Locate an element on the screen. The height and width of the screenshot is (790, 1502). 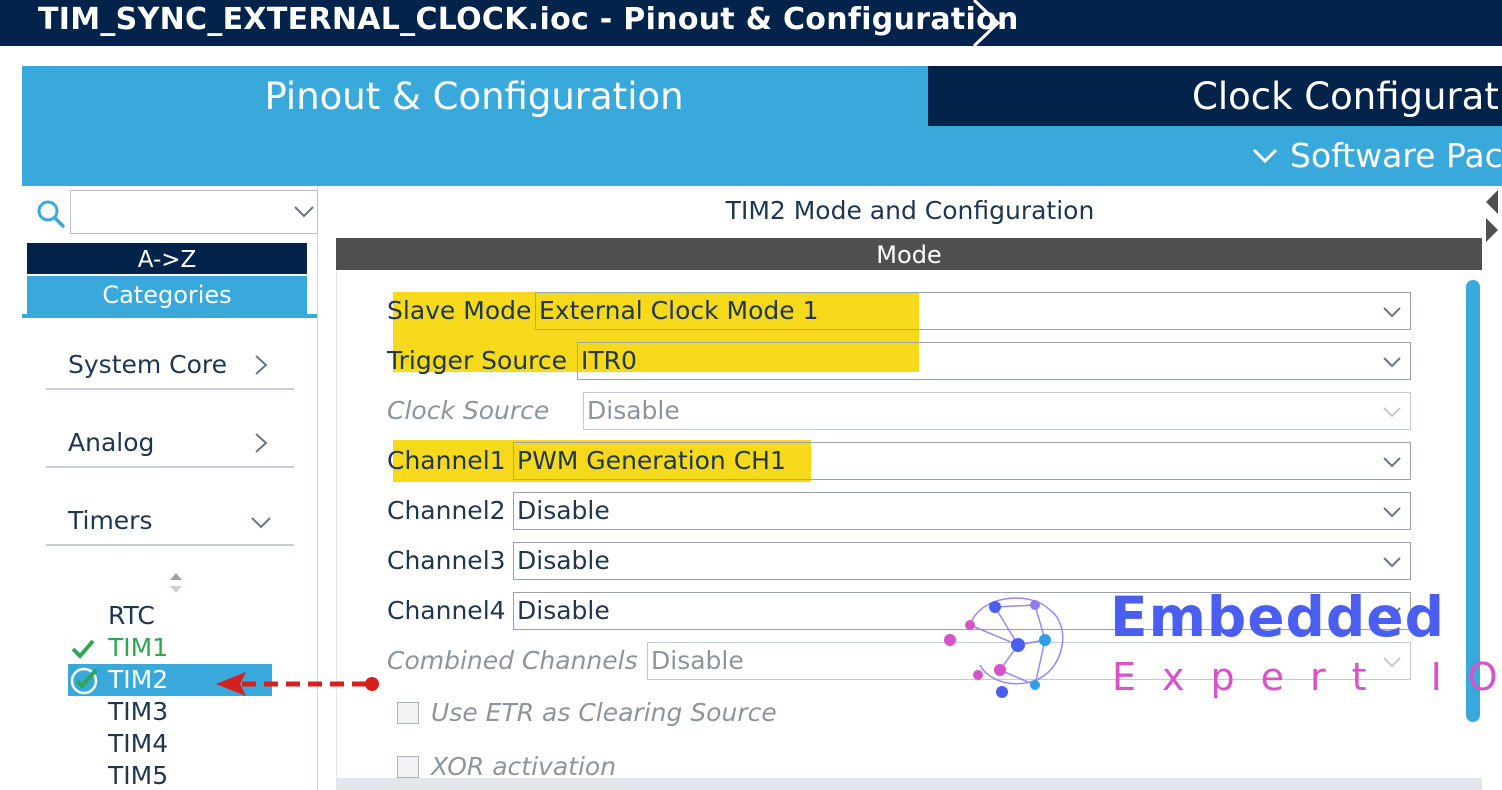
mode-header: Mode is located at coordinates (909, 254).